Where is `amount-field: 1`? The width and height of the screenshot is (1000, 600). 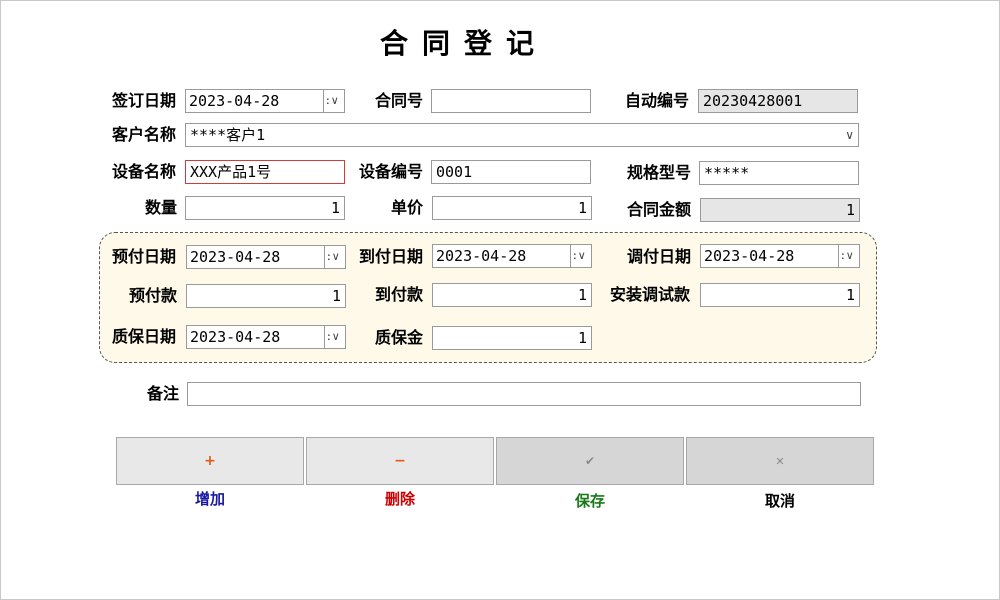
amount-field: 1 is located at coordinates (780, 210).